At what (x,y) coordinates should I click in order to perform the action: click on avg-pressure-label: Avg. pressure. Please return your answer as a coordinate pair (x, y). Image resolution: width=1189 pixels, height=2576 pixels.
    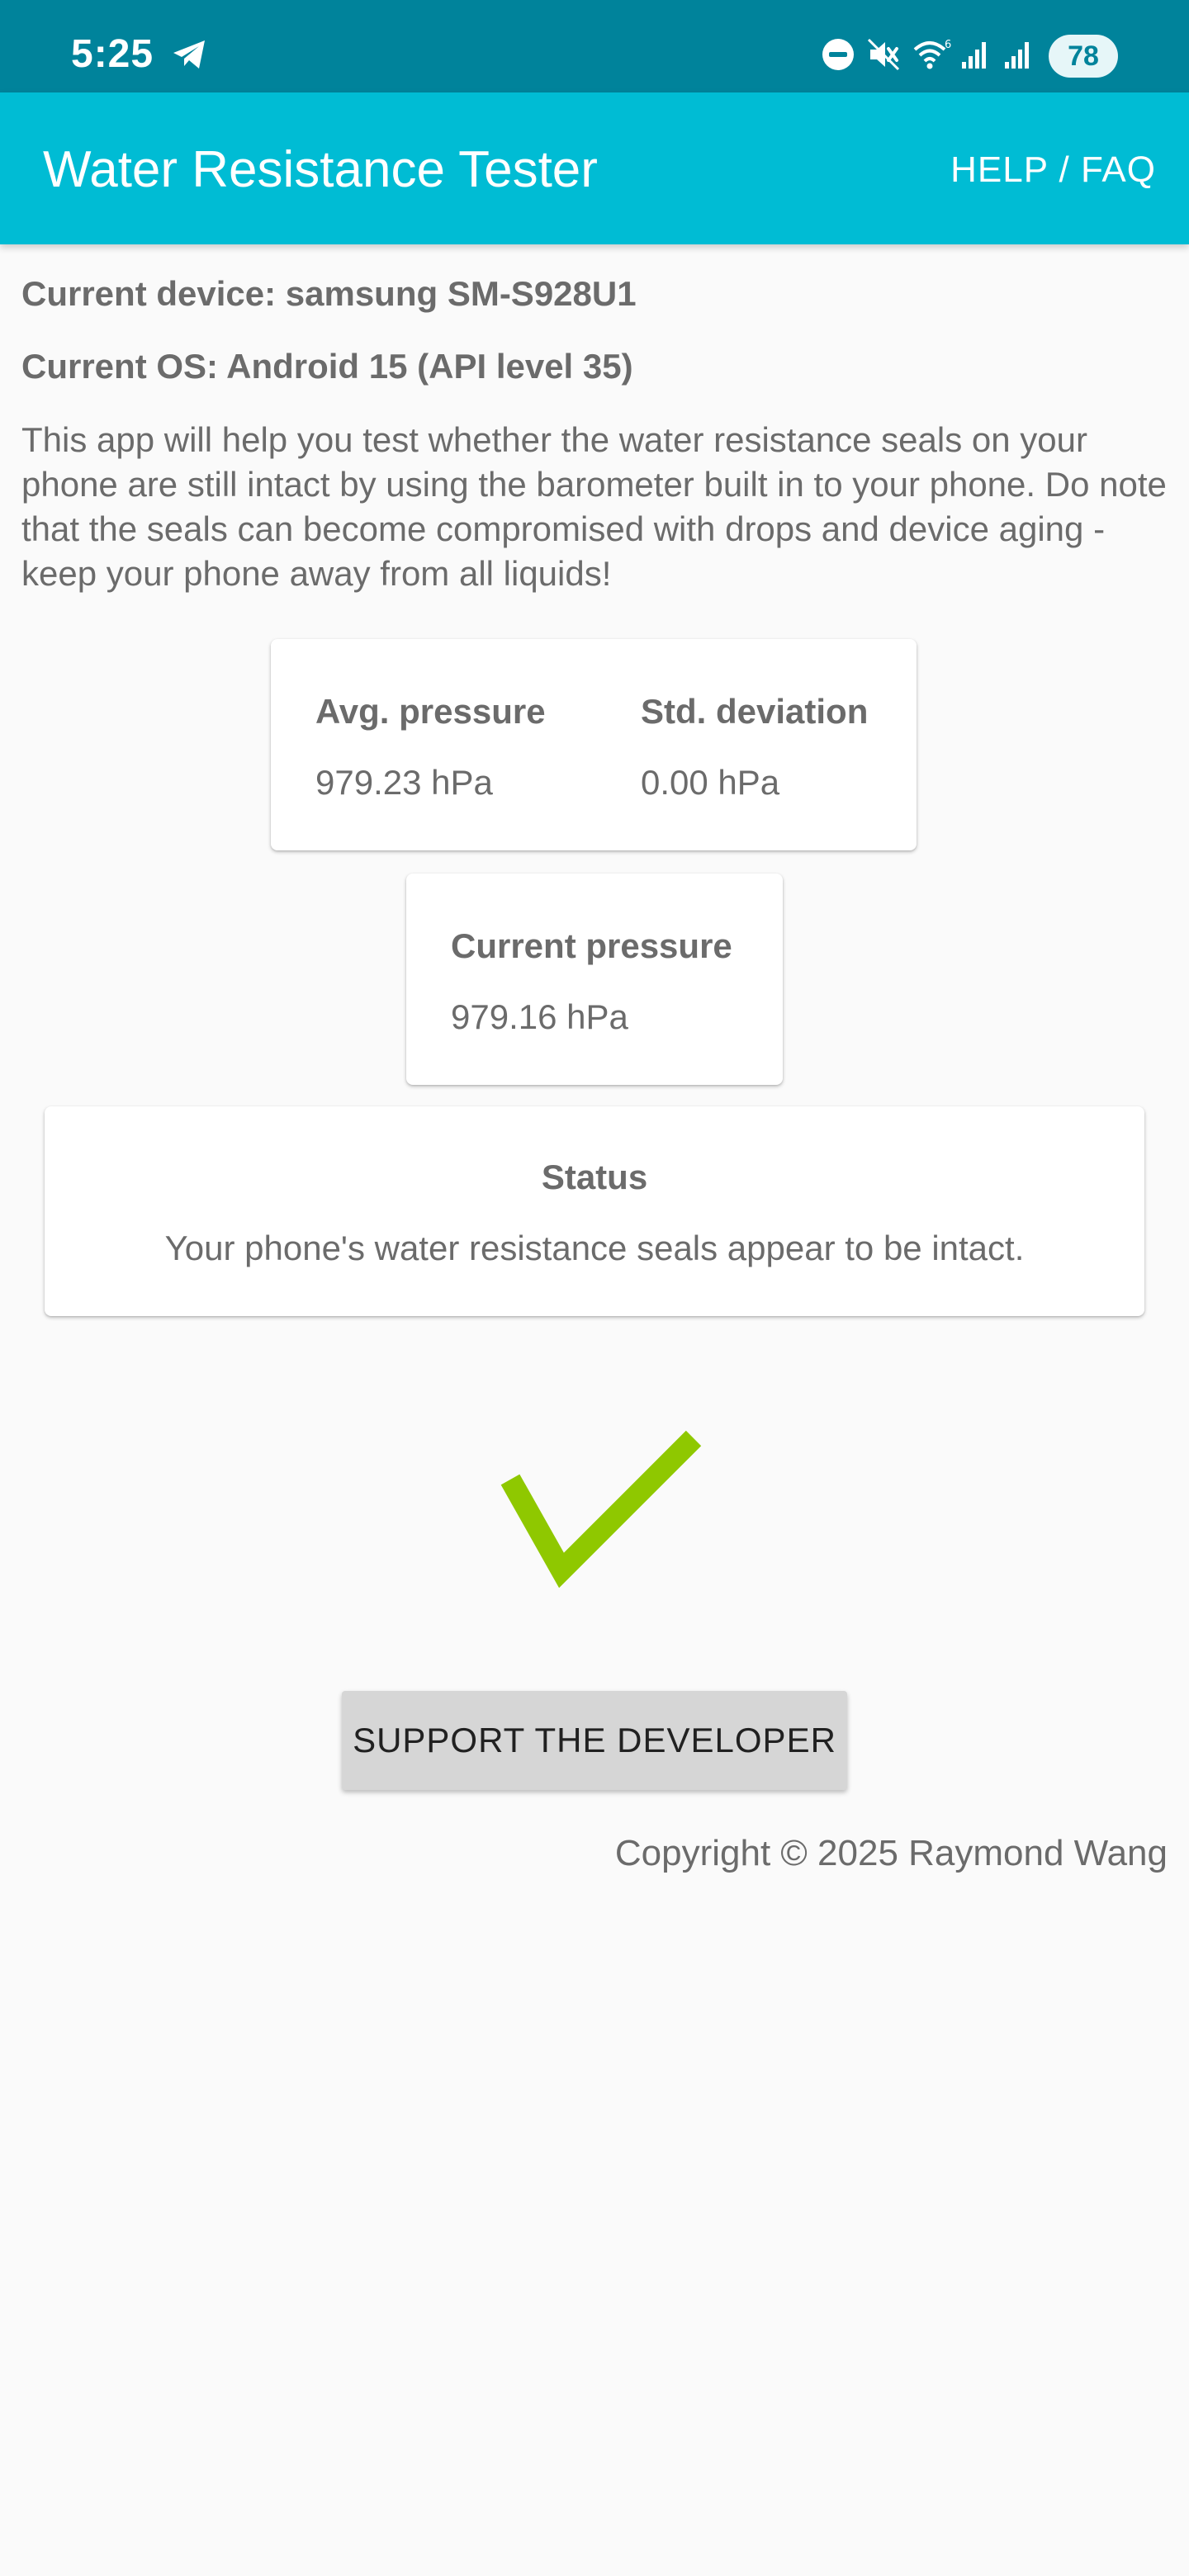
    Looking at the image, I should click on (430, 711).